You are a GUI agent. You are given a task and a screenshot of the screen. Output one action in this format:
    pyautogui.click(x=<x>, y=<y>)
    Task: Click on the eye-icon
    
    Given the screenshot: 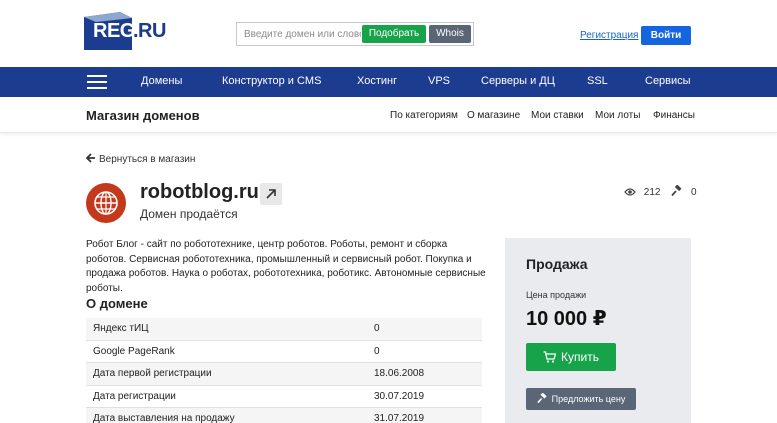 What is the action you would take?
    pyautogui.click(x=630, y=192)
    